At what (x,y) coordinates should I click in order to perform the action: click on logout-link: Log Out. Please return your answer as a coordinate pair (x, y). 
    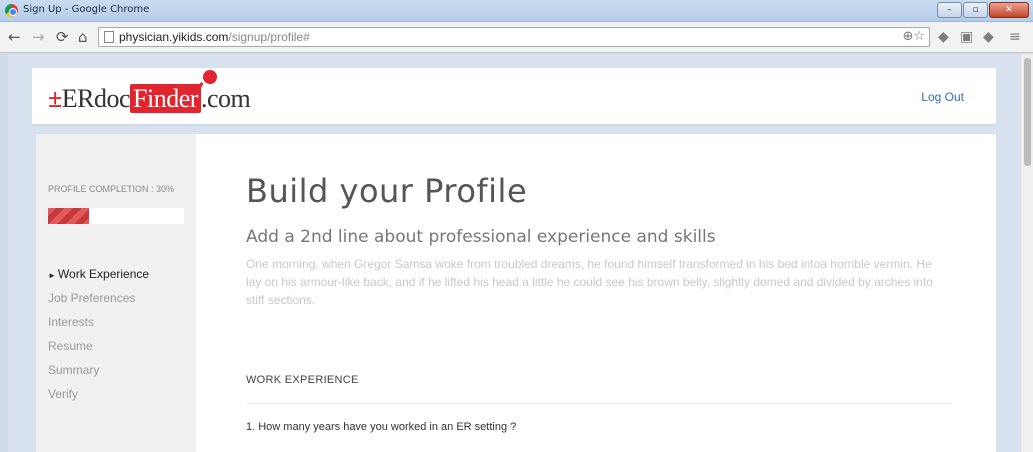
    Looking at the image, I should click on (942, 97).